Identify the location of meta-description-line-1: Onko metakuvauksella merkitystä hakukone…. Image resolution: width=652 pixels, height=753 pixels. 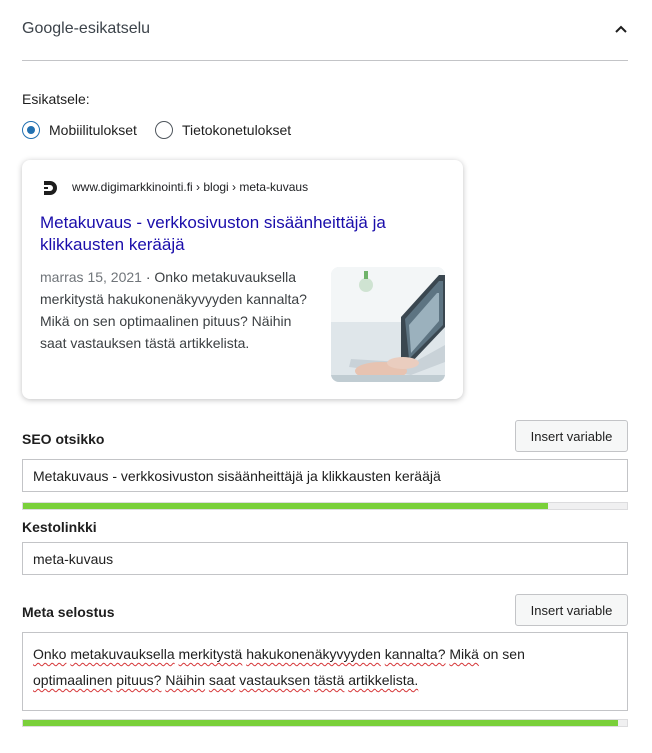
(325, 654).